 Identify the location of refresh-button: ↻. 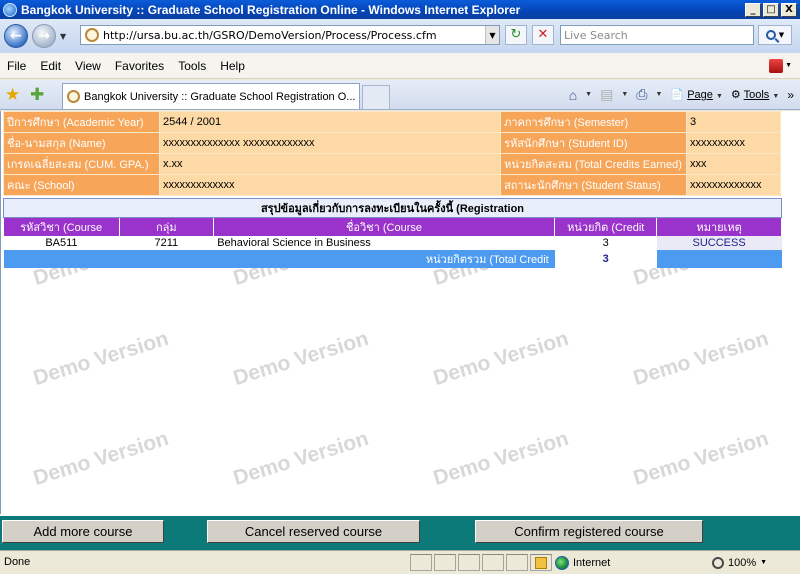
(516, 35).